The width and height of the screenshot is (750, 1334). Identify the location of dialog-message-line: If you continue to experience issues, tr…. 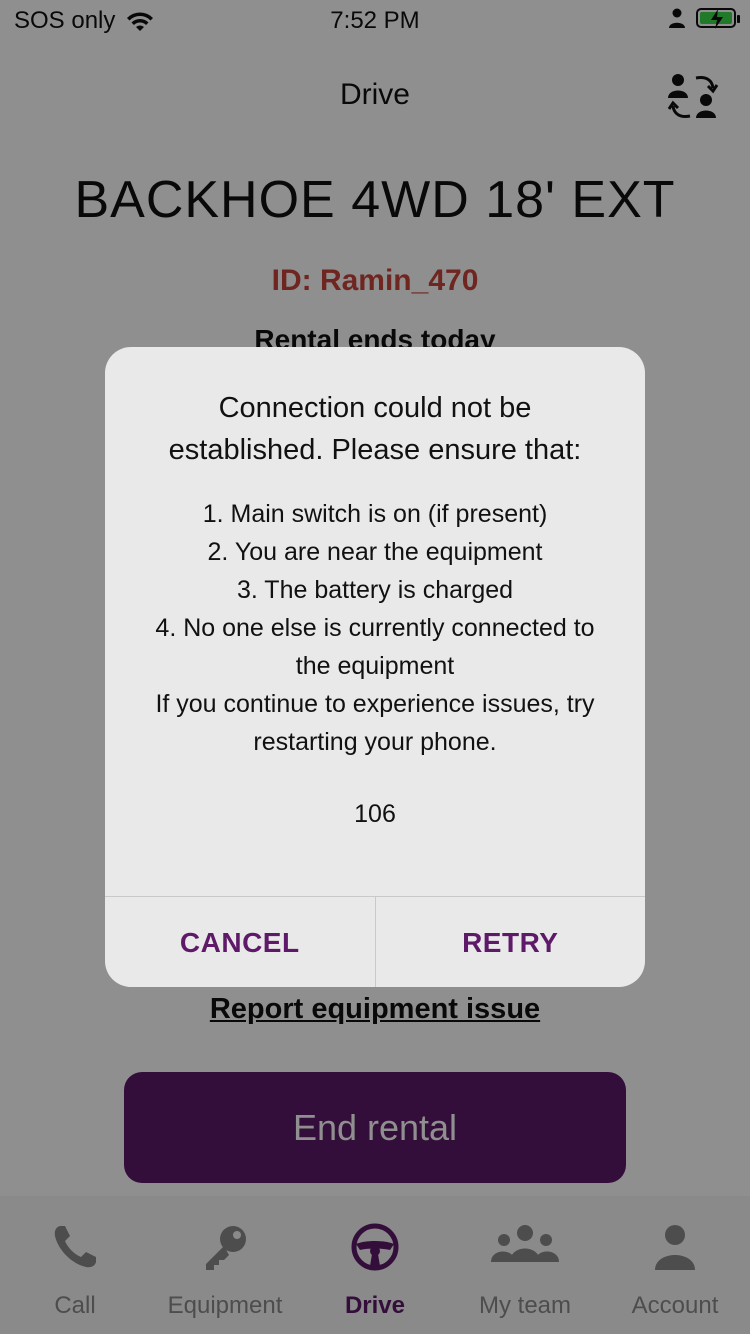
(375, 704).